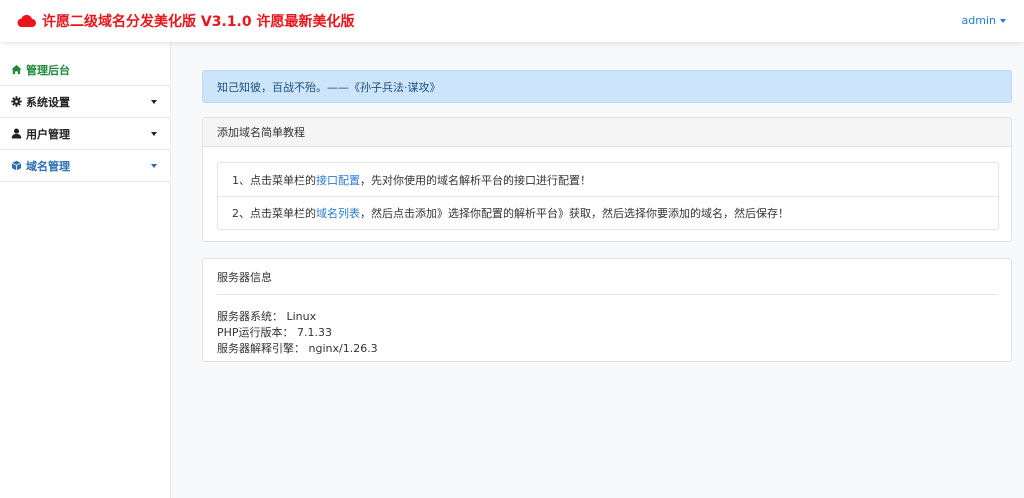 The width and height of the screenshot is (1024, 498). Describe the element at coordinates (85, 70) in the screenshot. I see `sidebar-item-dashboard: 管理后台` at that location.